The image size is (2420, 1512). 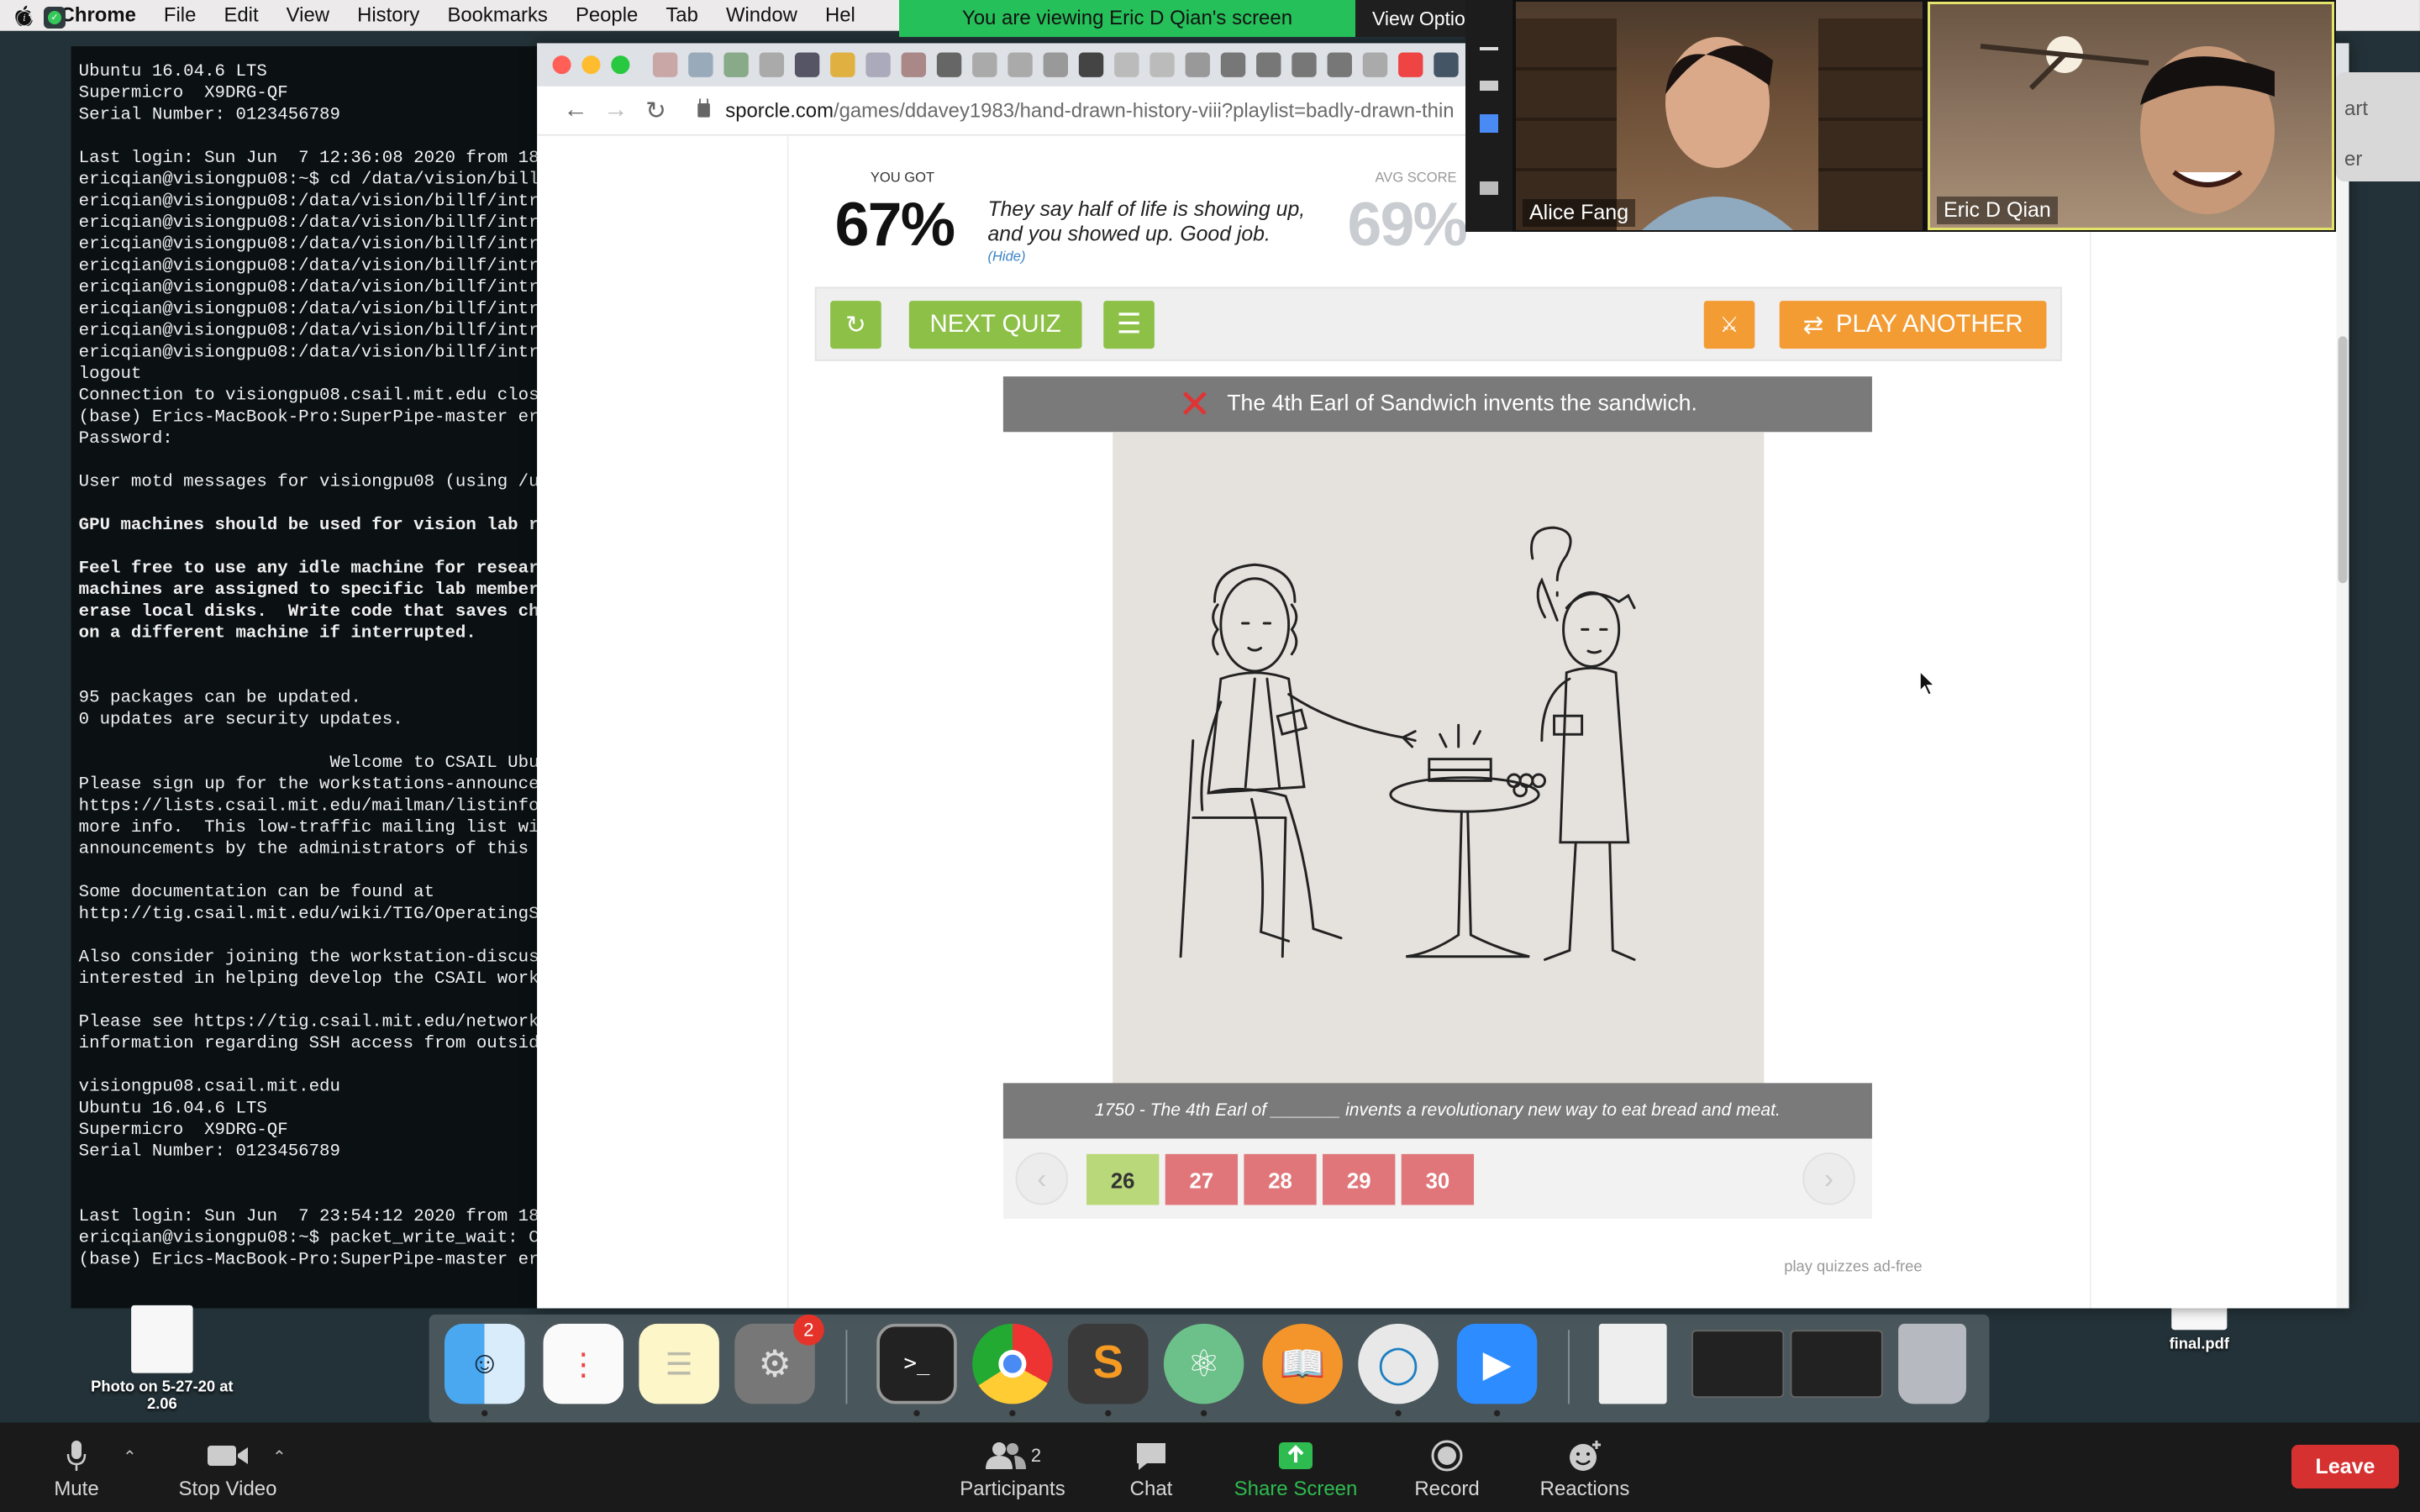 I want to click on play-another-button: ⇄ PLAY ANOTHER, so click(x=1913, y=325).